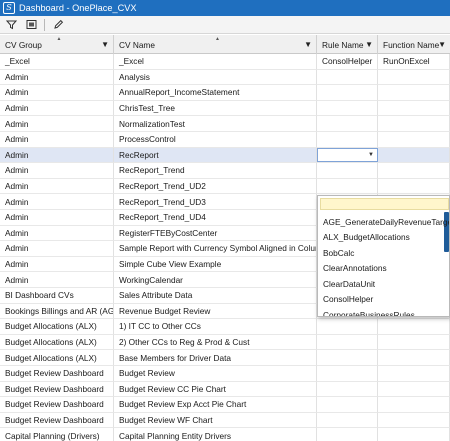  What do you see at coordinates (215, 405) in the screenshot?
I see `cell-cv-name: Budget Review Exp Acct Pie Chart` at bounding box center [215, 405].